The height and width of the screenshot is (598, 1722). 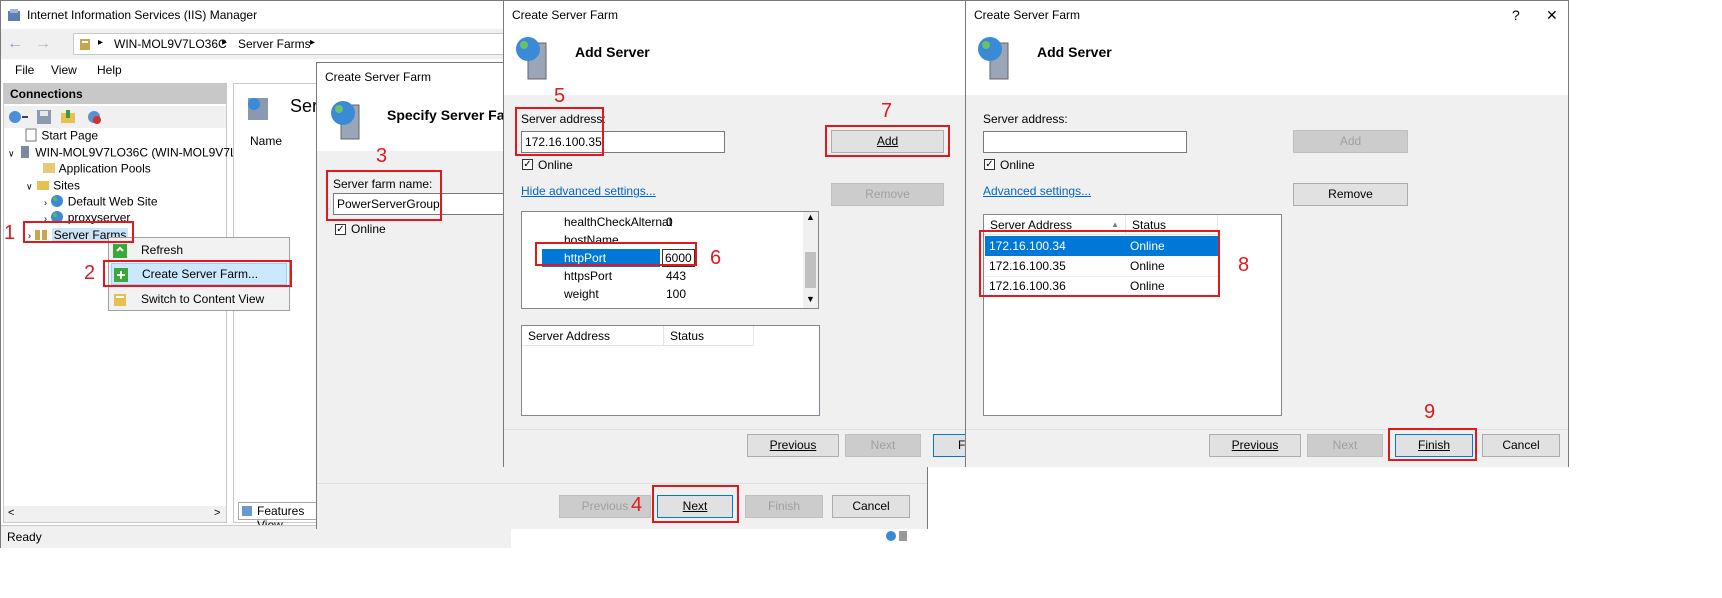 What do you see at coordinates (96, 169) in the screenshot?
I see `tree-app-pools: Application Pools` at bounding box center [96, 169].